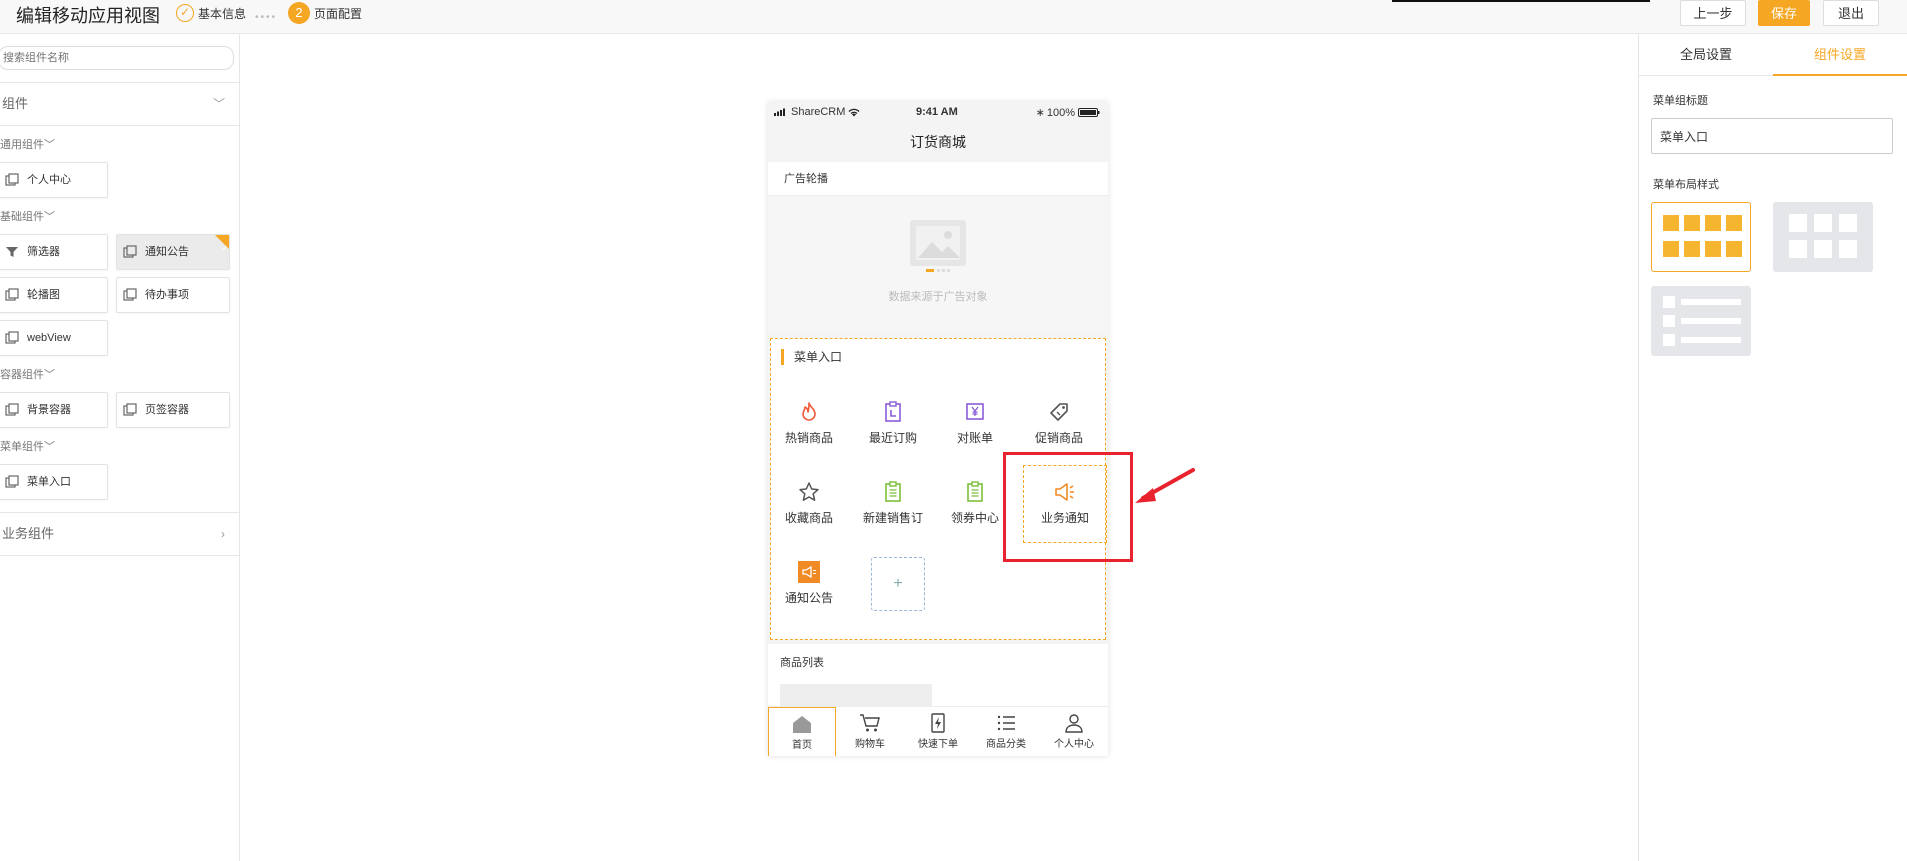 The width and height of the screenshot is (1907, 861). I want to click on exit-button: 退出, so click(1851, 13).